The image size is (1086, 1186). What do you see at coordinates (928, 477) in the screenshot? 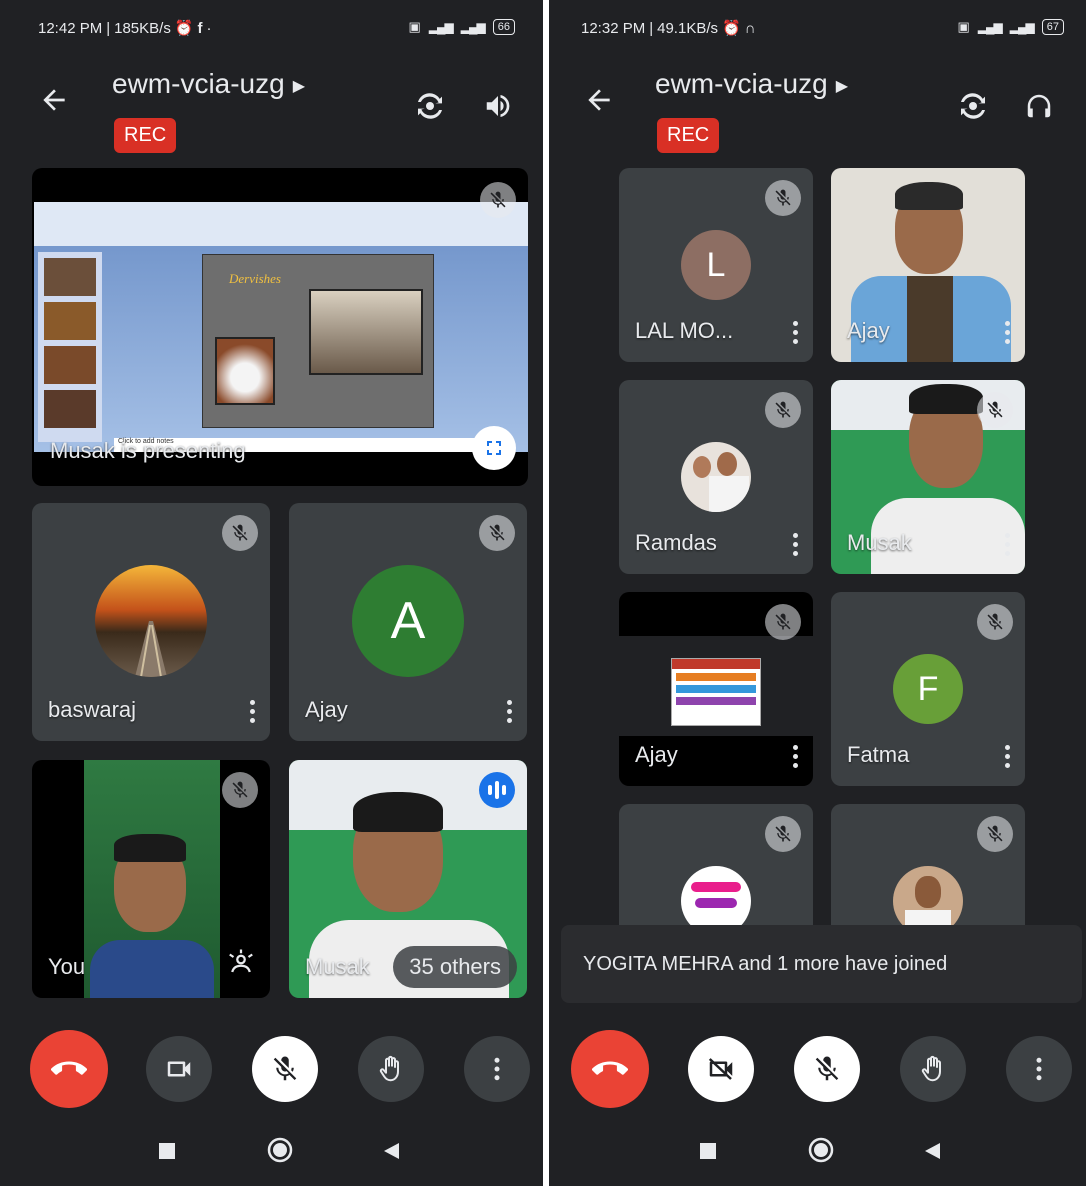
I see `participant-tile: Musak` at bounding box center [928, 477].